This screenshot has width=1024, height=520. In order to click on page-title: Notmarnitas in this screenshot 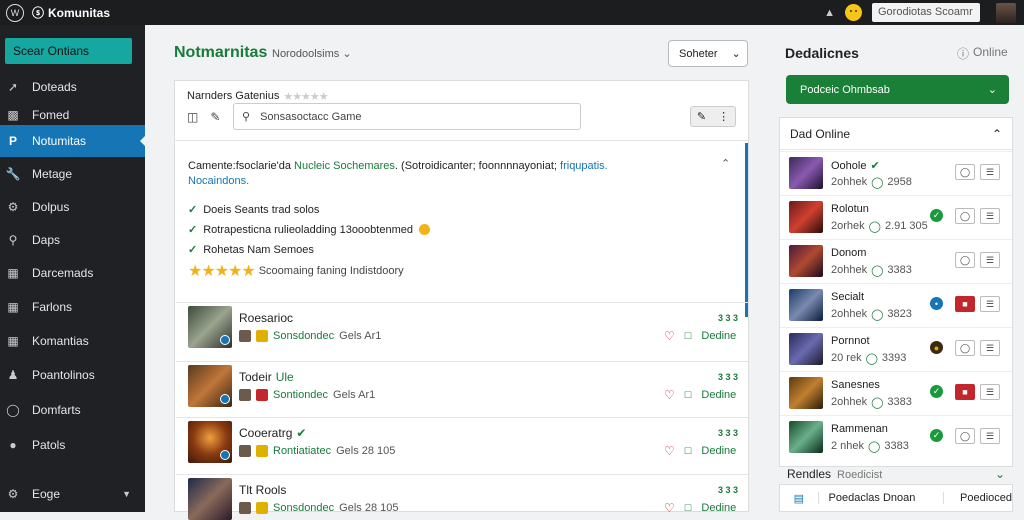, I will do `click(221, 52)`.